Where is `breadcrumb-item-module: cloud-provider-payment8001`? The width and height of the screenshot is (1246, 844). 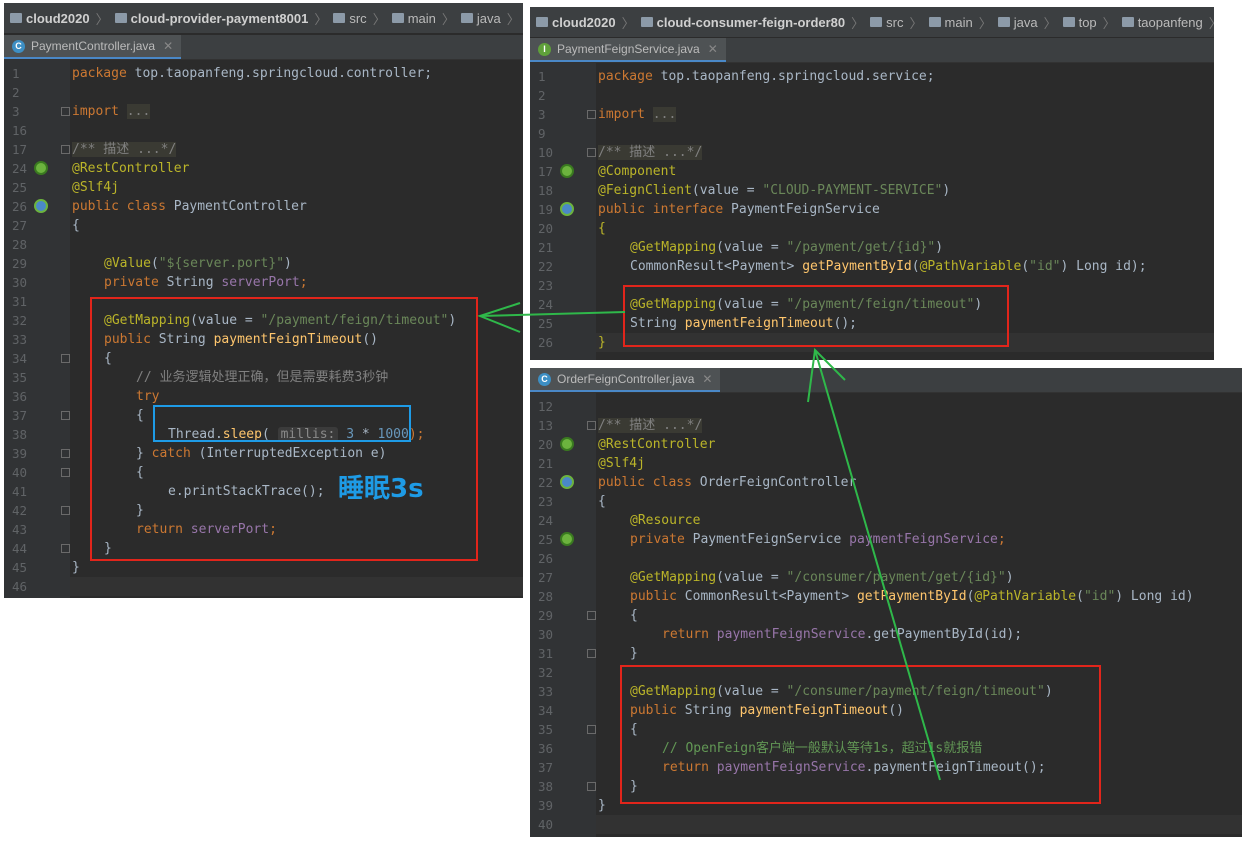
breadcrumb-item-module: cloud-provider-payment8001 is located at coordinates (211, 18).